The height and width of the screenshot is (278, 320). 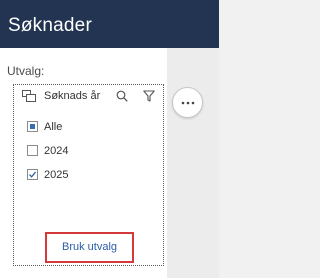 I want to click on search-icon, so click(x=122, y=96).